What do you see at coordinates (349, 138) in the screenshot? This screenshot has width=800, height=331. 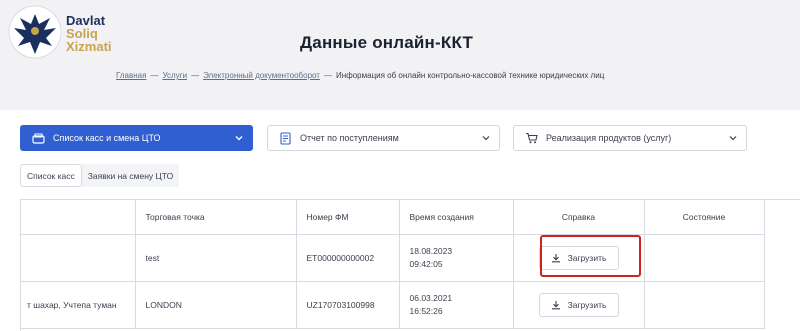 I see `income-report-dropdown-label: Отчет по поступлениям` at bounding box center [349, 138].